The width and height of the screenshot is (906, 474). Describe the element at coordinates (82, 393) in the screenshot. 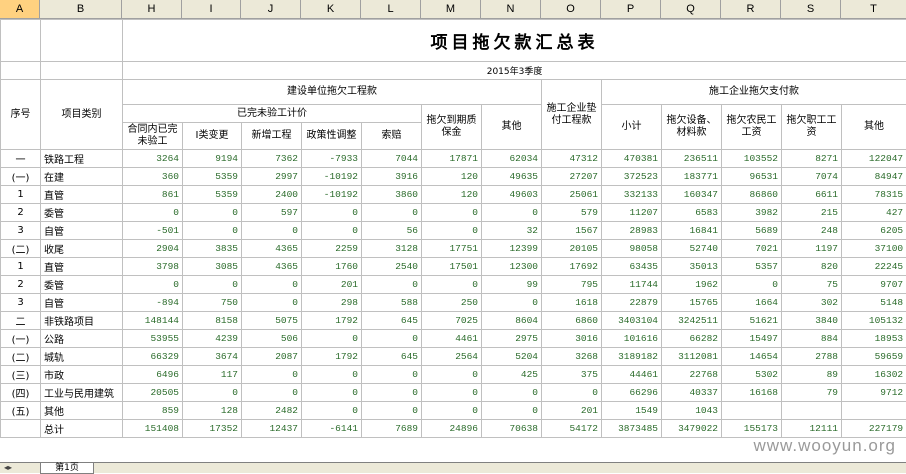

I see `row-category: 工业与民用建筑` at that location.